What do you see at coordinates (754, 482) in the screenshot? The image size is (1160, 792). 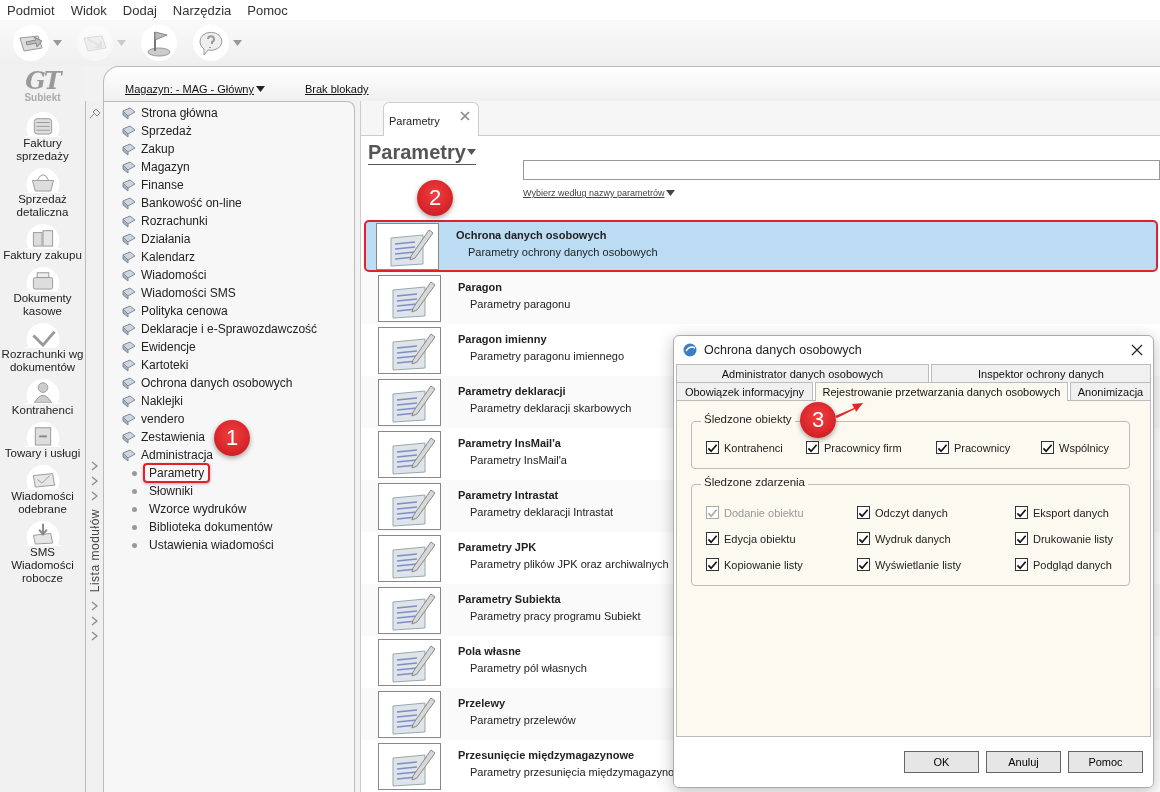 I see `group-title: Śledzone zdarzenia` at bounding box center [754, 482].